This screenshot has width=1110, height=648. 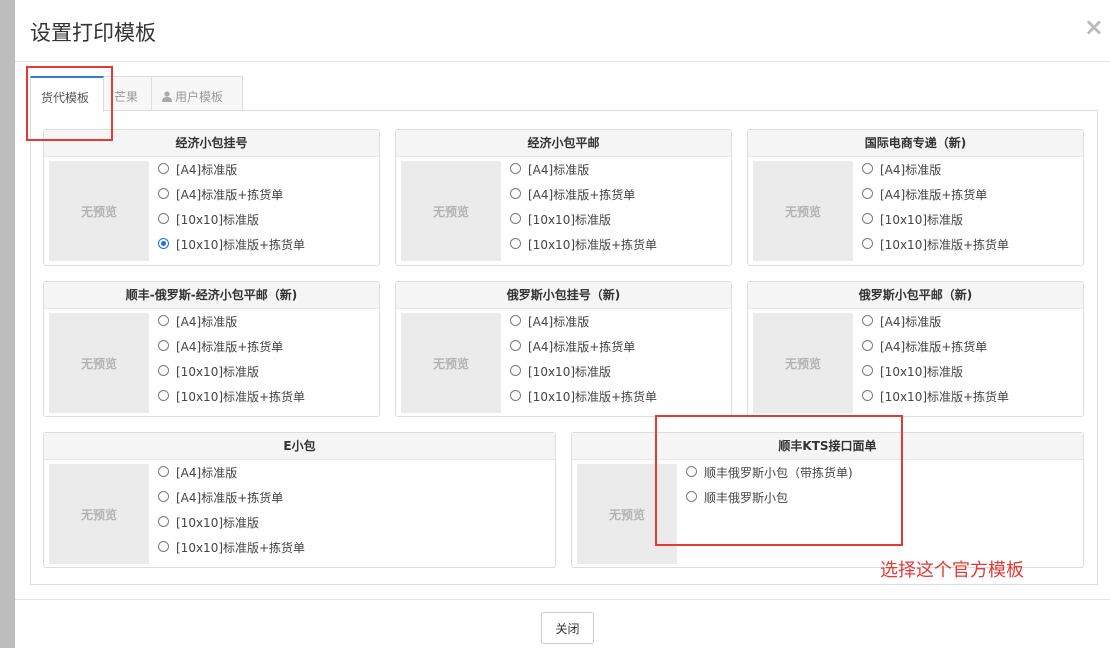 What do you see at coordinates (211, 295) in the screenshot?
I see `panel-title: 顺丰-俄罗斯-经济小包平邮（新)` at bounding box center [211, 295].